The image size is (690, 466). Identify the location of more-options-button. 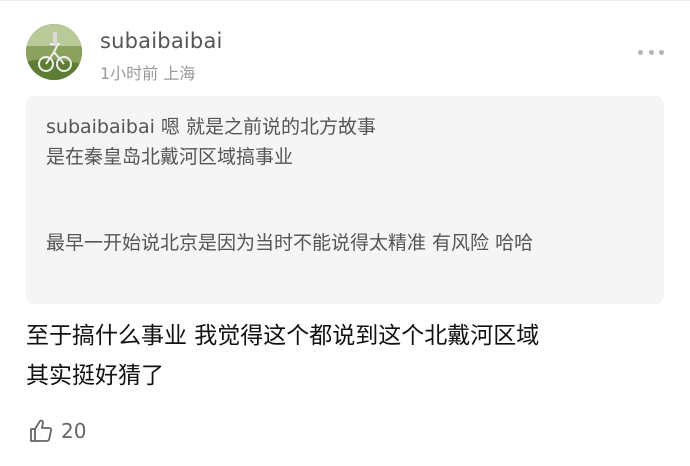
(651, 52).